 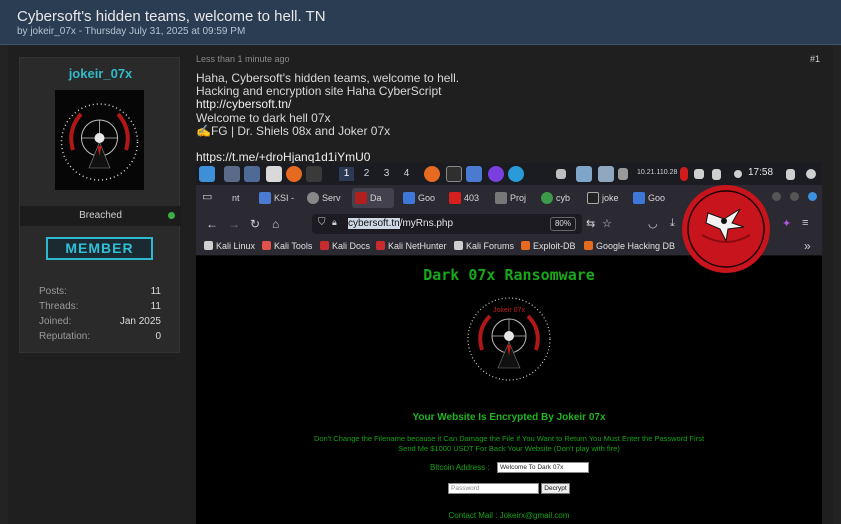 I want to click on stat-posts: Posts: 11, so click(x=100, y=292).